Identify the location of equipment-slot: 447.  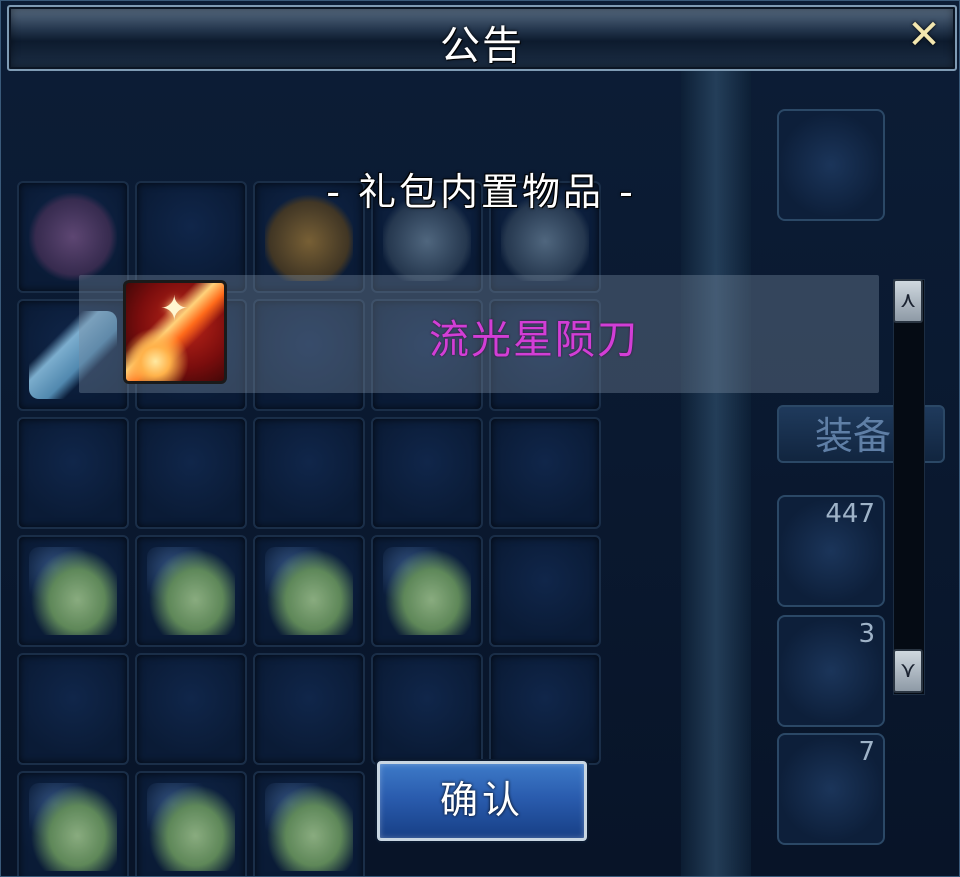
(831, 551).